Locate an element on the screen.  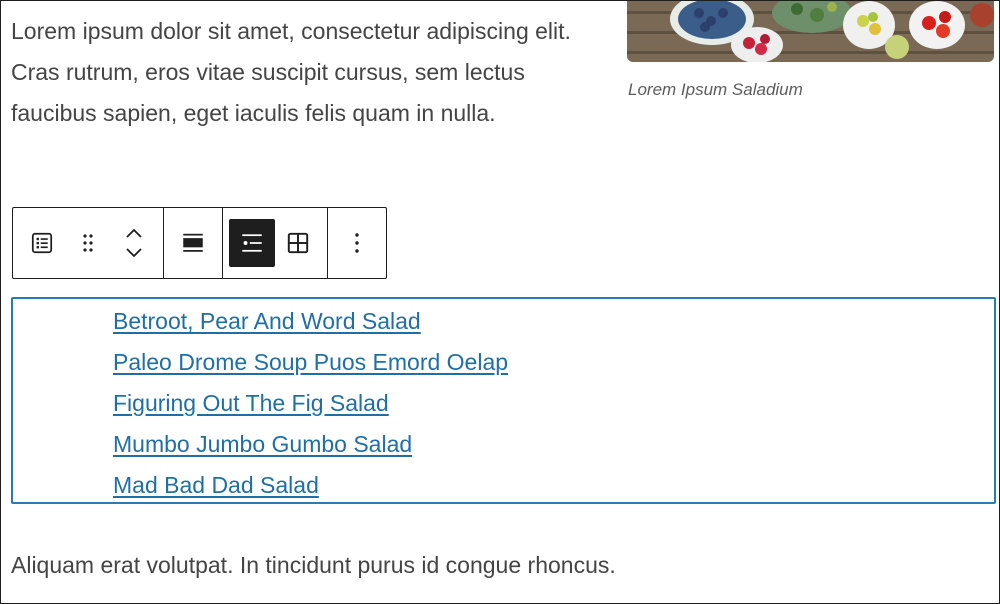
toolbar-group-block is located at coordinates (88, 243).